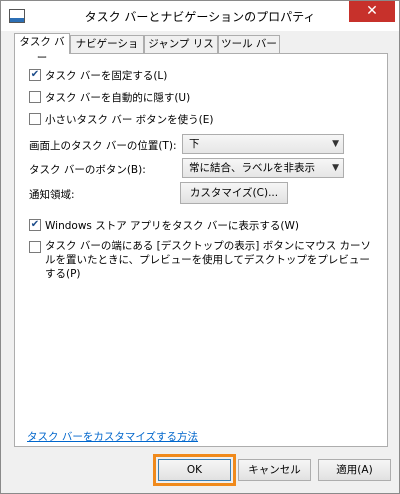 Image resolution: width=400 pixels, height=494 pixels. Describe the element at coordinates (106, 75) in the screenshot. I see `lock-taskbar-label: タスク バーを固定する(L)` at that location.